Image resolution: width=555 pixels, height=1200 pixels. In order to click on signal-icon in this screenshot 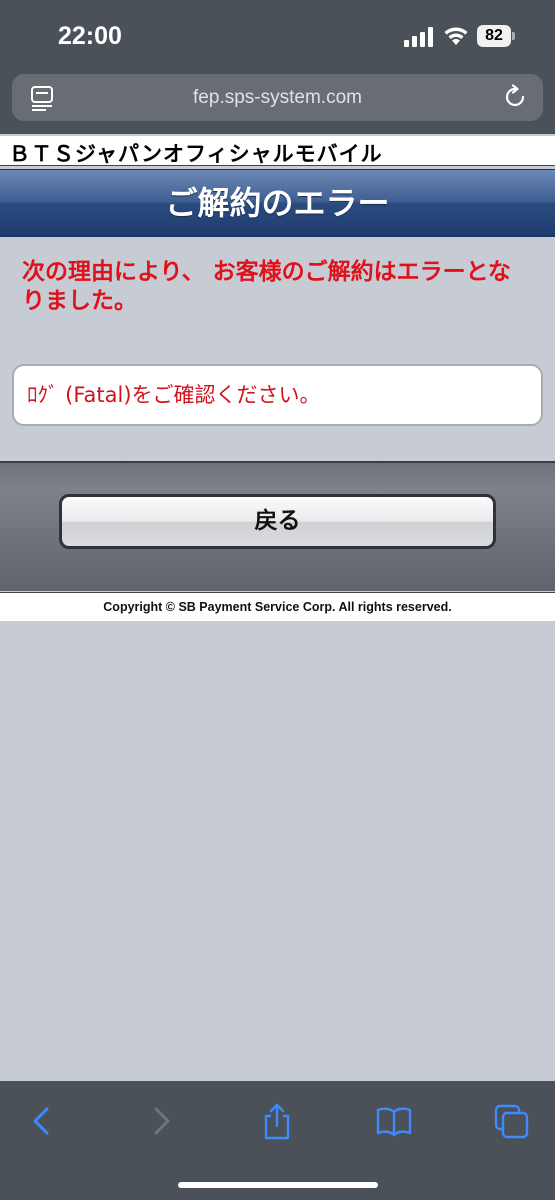, I will do `click(418, 37)`.